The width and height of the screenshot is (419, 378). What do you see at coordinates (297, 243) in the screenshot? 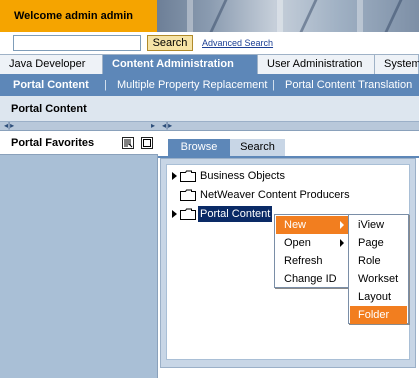
I see `menu-item-label: Open` at bounding box center [297, 243].